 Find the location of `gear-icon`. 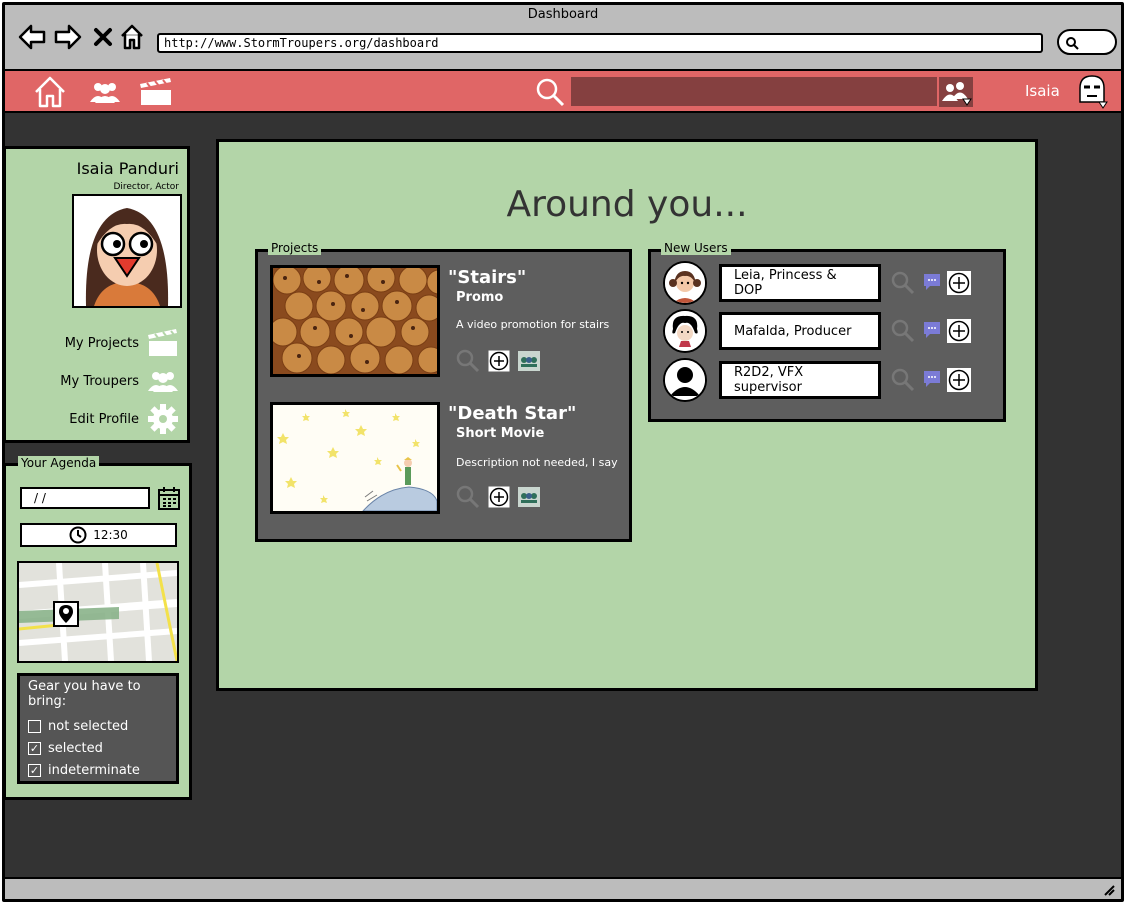

gear-icon is located at coordinates (163, 419).